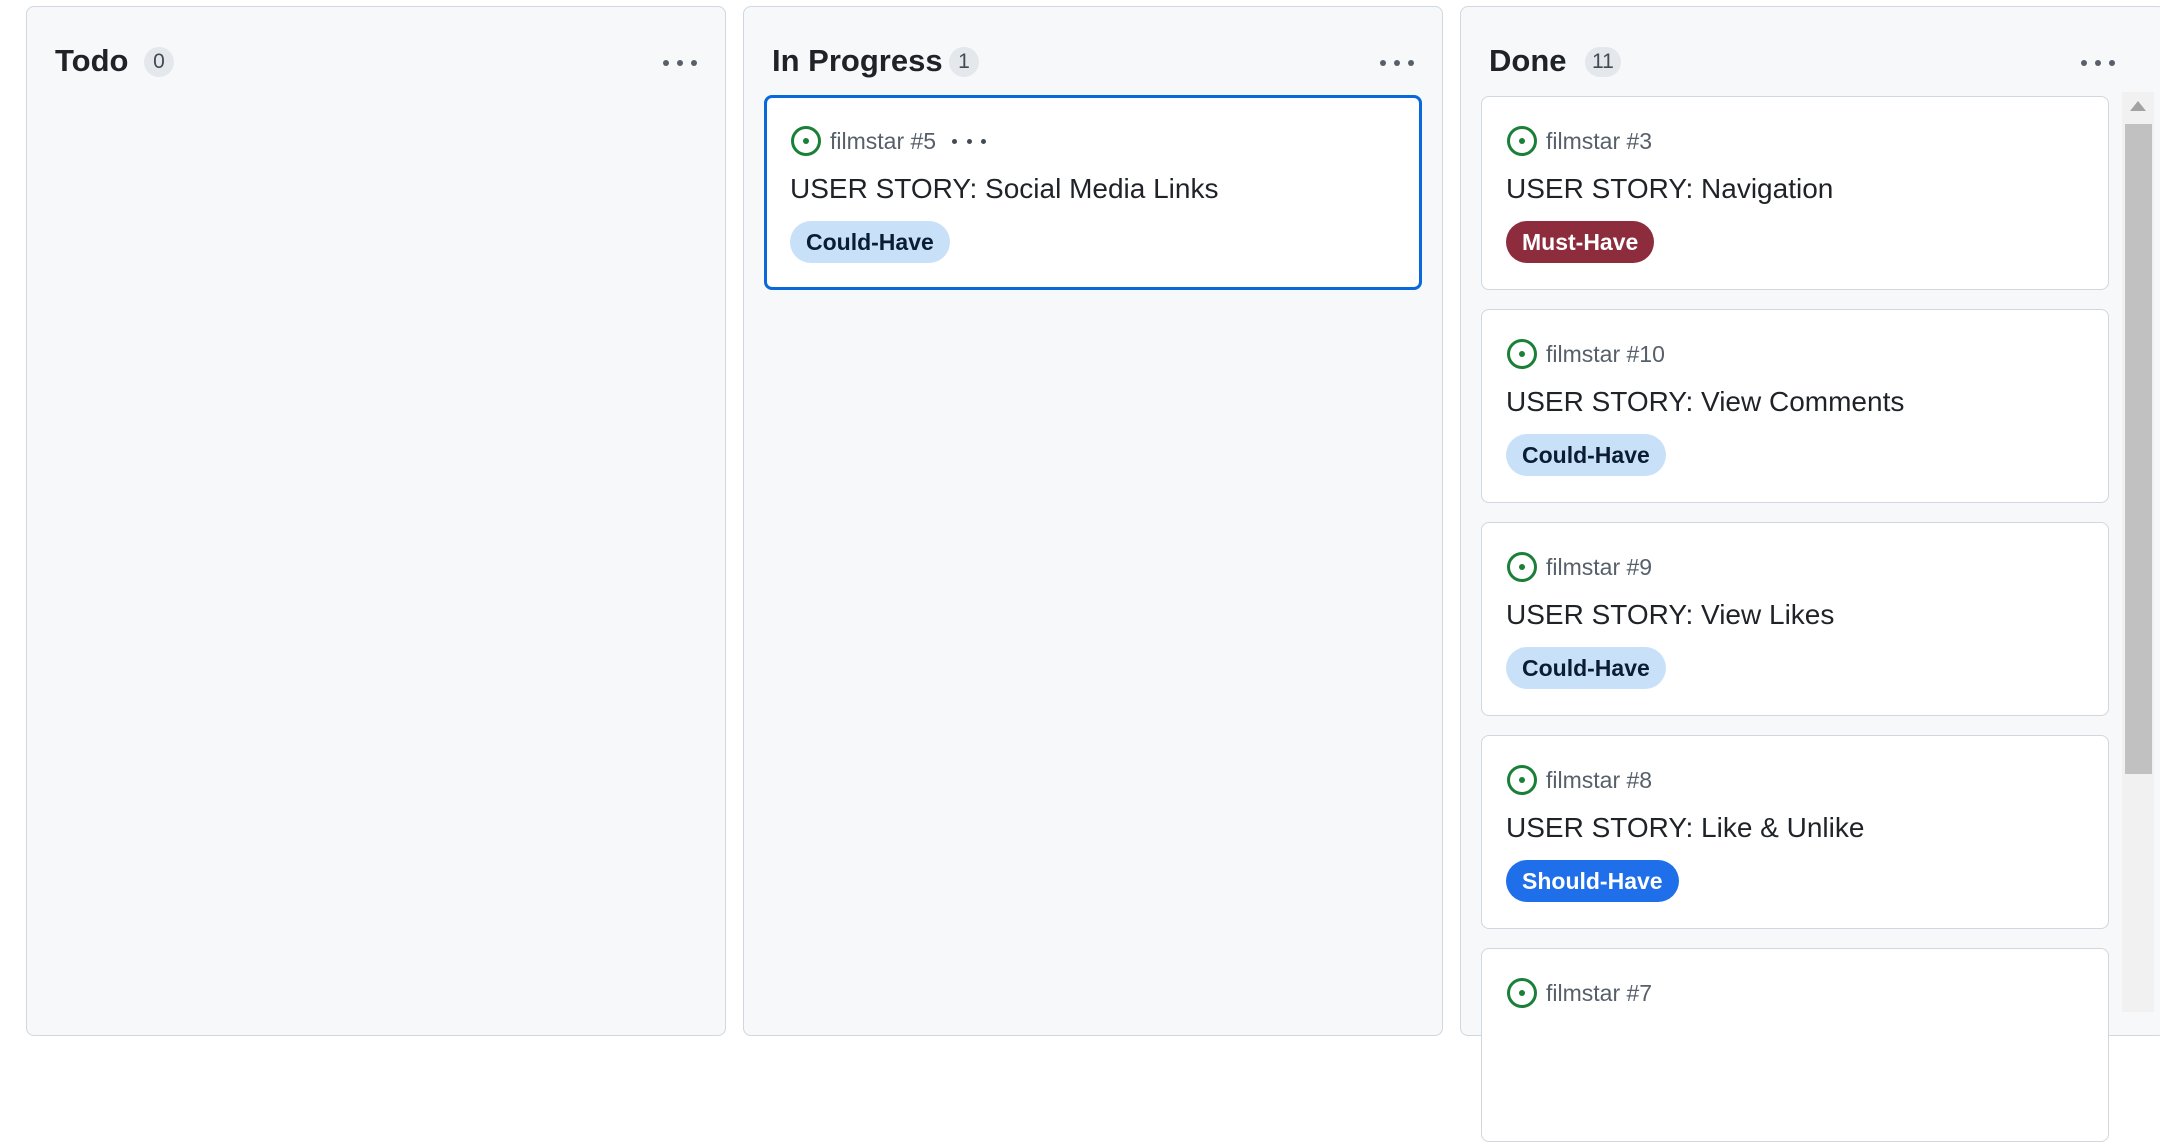 This screenshot has width=2160, height=1142. Describe the element at coordinates (92, 60) in the screenshot. I see `column-title: Todo` at that location.